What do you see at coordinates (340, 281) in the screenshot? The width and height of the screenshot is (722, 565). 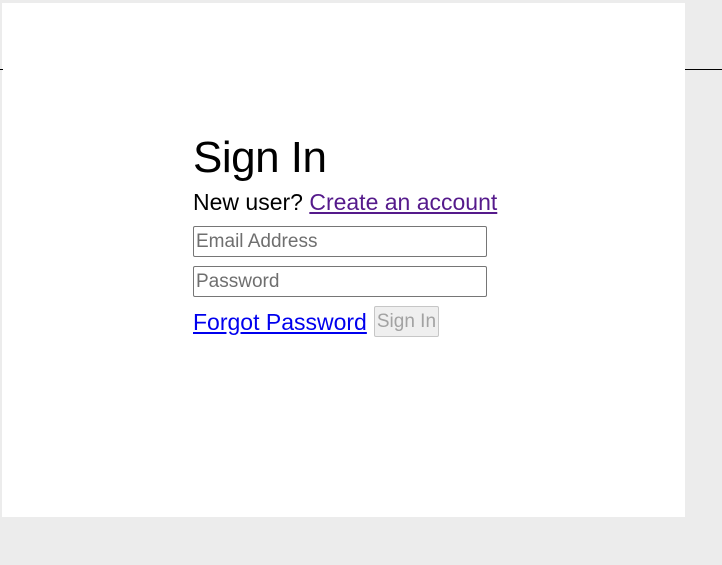 I see `password-field` at bounding box center [340, 281].